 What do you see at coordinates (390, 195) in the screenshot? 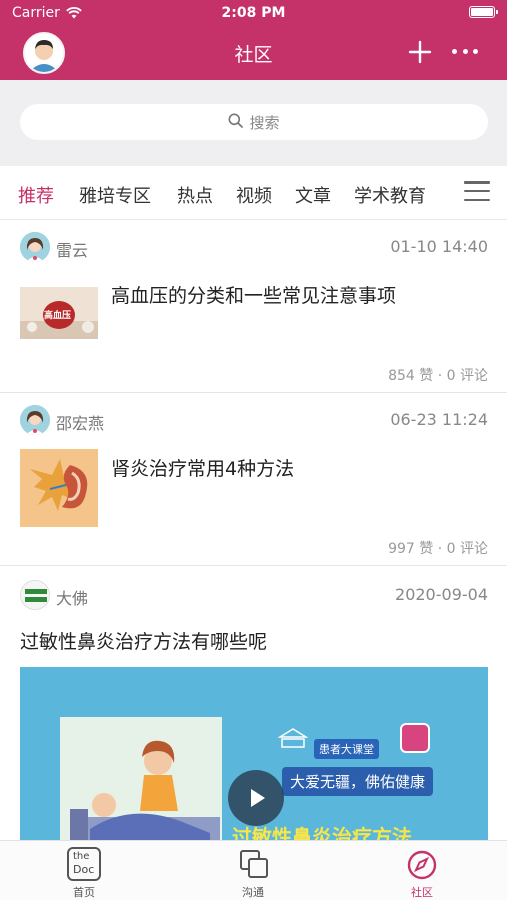
I see `tab-academic: 学术教育` at bounding box center [390, 195].